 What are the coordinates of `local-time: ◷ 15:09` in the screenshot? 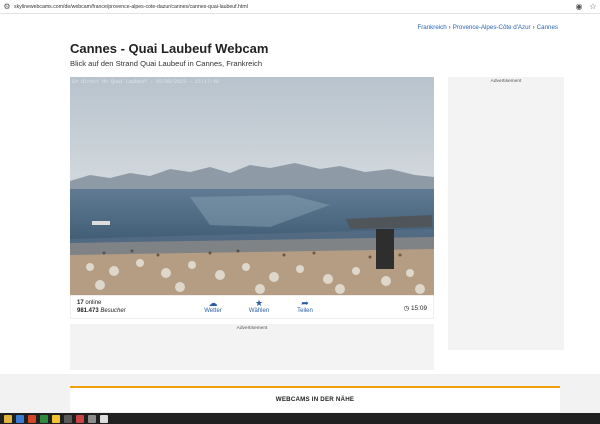 It's located at (415, 308).